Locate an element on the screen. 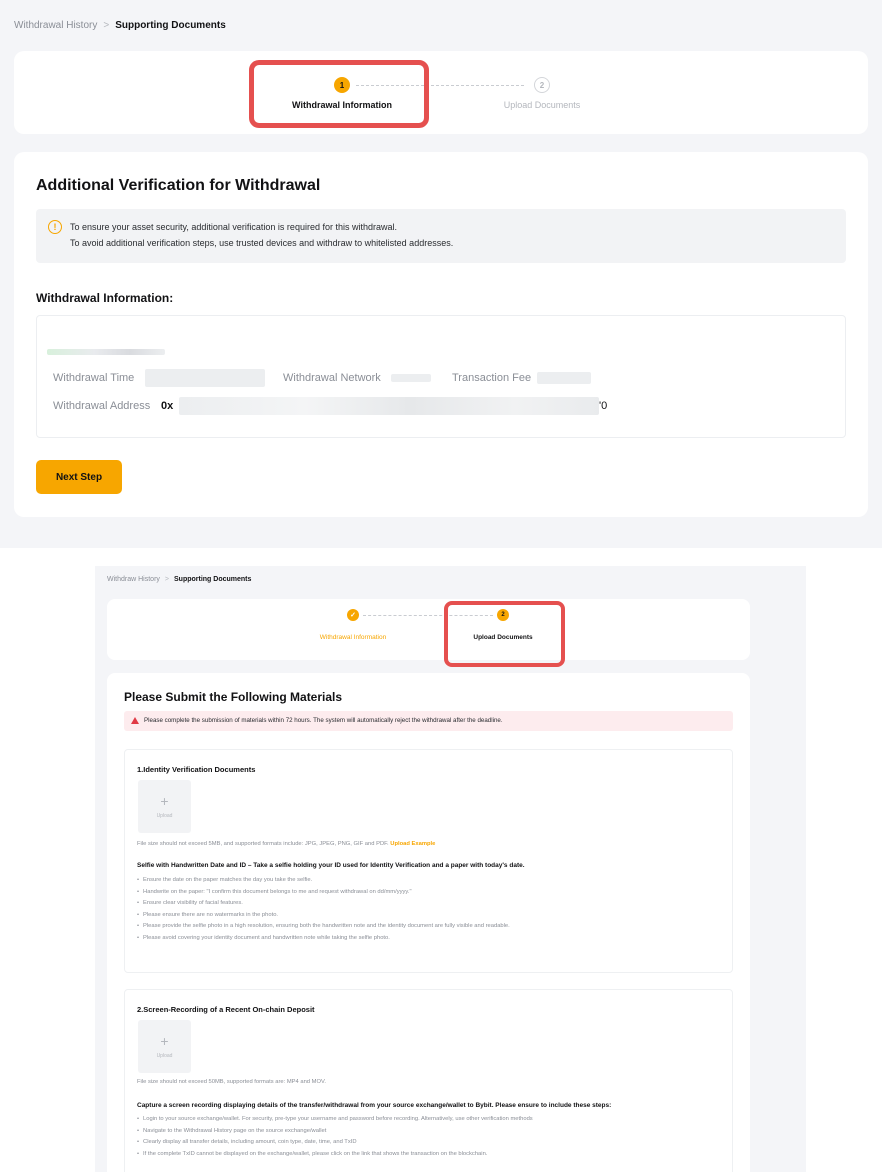 The image size is (882, 1172). checkmark-icon: ✓ is located at coordinates (353, 615).